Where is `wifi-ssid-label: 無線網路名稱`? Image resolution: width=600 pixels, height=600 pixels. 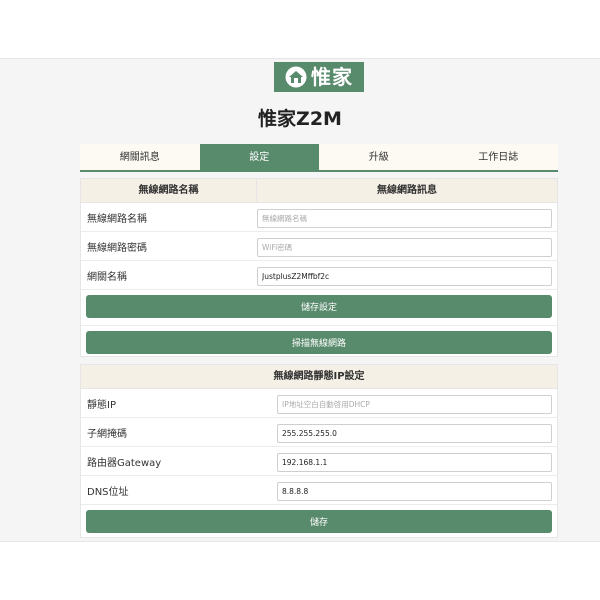
wifi-ssid-label: 無線網路名稱 is located at coordinates (117, 219).